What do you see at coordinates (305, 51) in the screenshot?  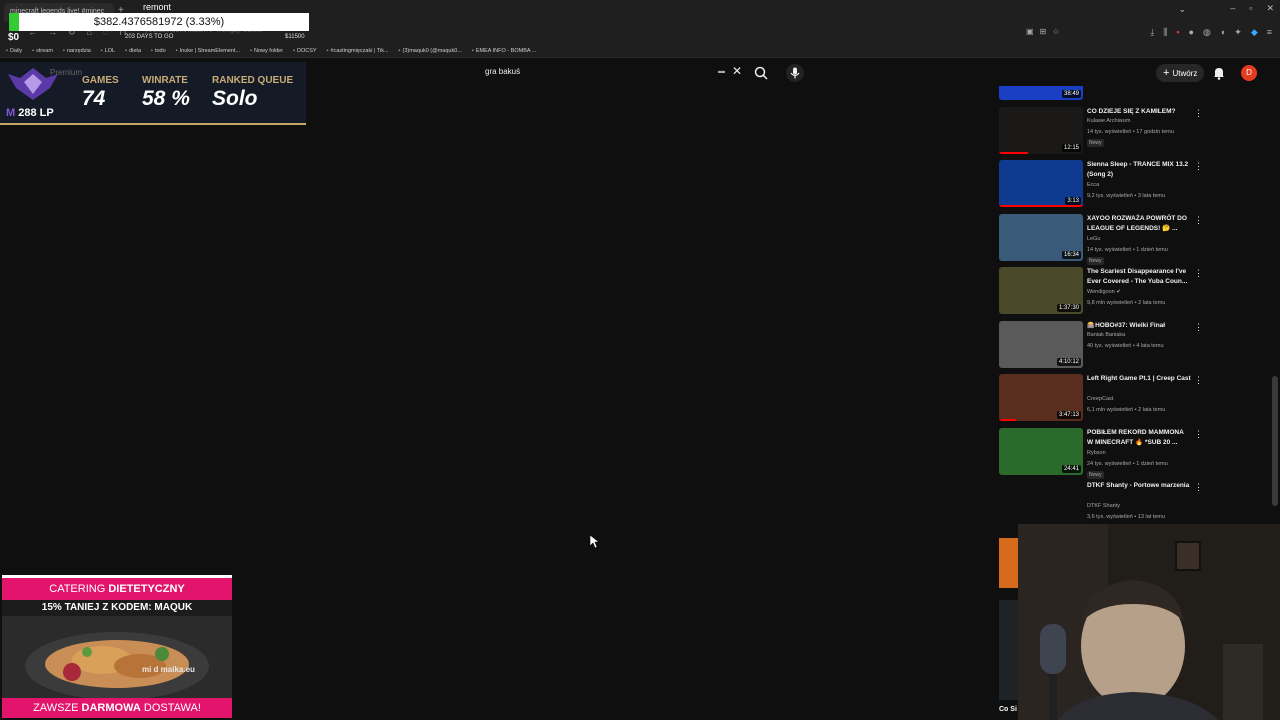 I see `bookmark-docsy: DOCSY` at bounding box center [305, 51].